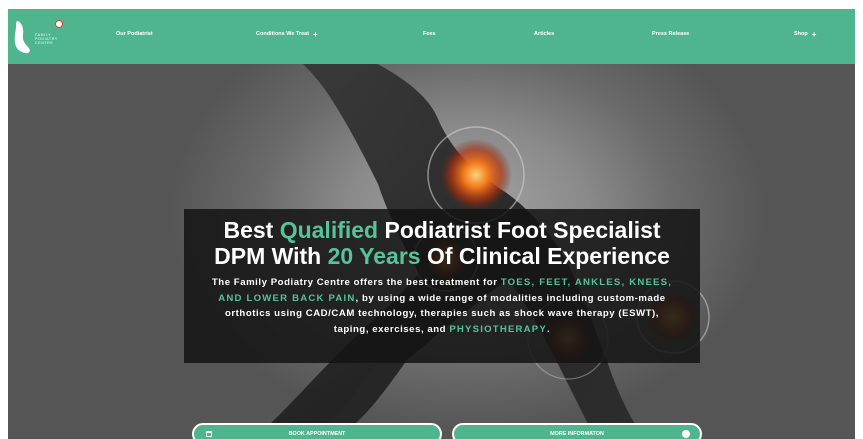 This screenshot has width=863, height=439. Describe the element at coordinates (271, 256) in the screenshot. I see `headline-text: DPM With` at that location.